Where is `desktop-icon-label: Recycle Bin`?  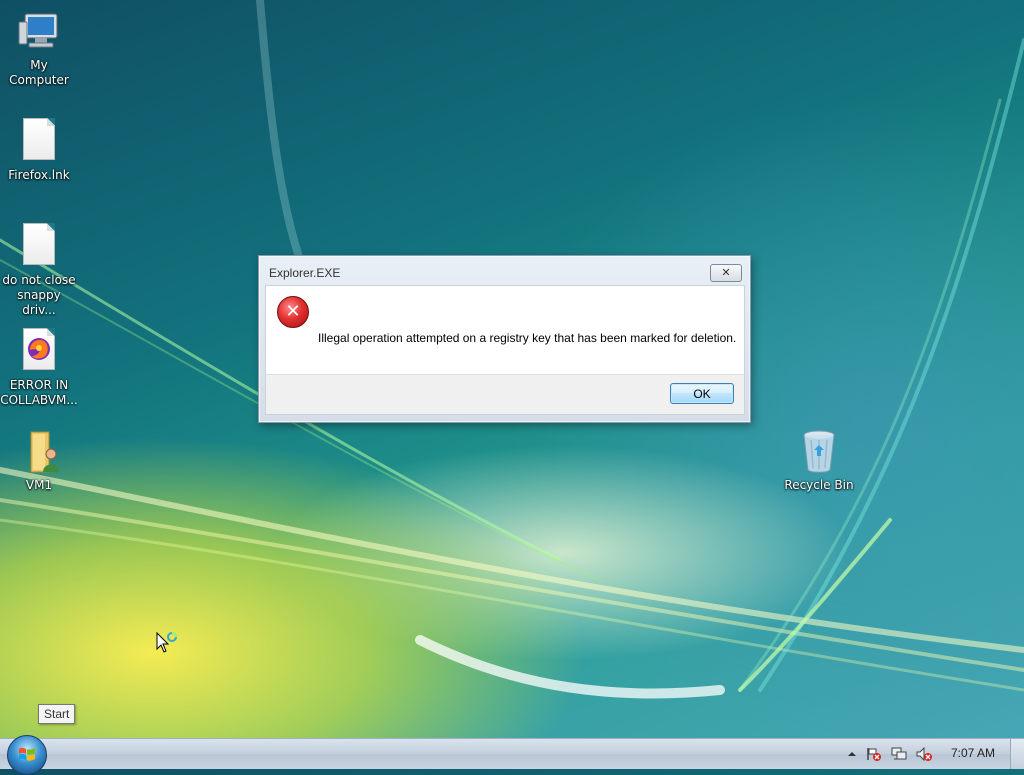
desktop-icon-label: Recycle Bin is located at coordinates (819, 485).